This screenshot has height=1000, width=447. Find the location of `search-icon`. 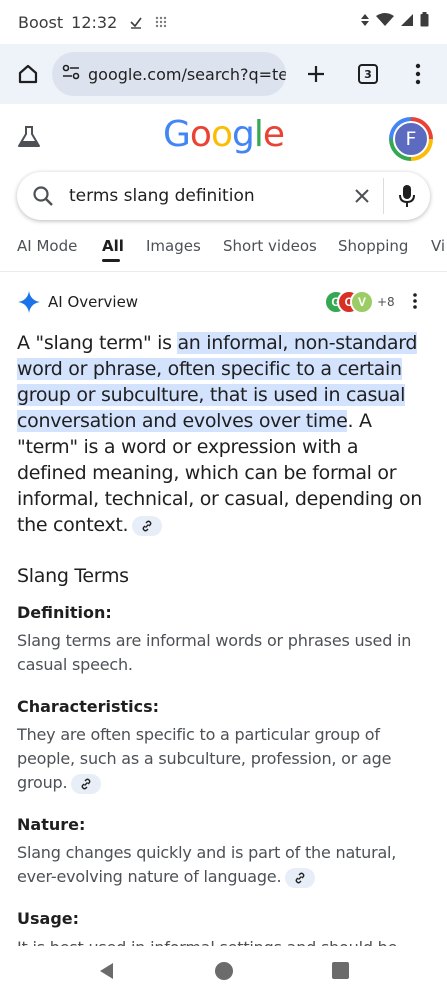

search-icon is located at coordinates (43, 196).